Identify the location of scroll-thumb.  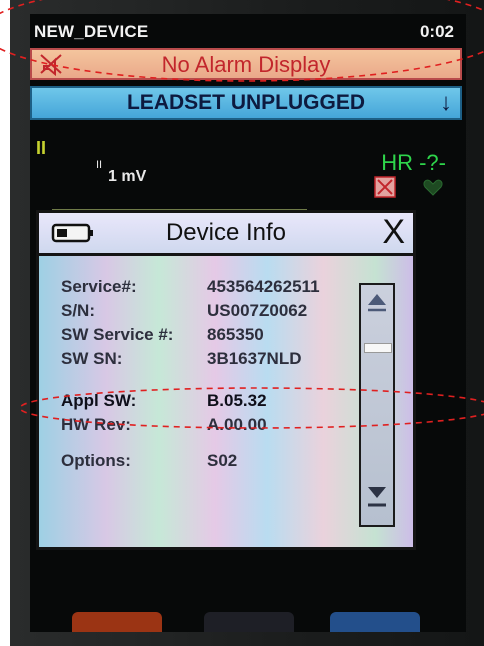
(378, 348).